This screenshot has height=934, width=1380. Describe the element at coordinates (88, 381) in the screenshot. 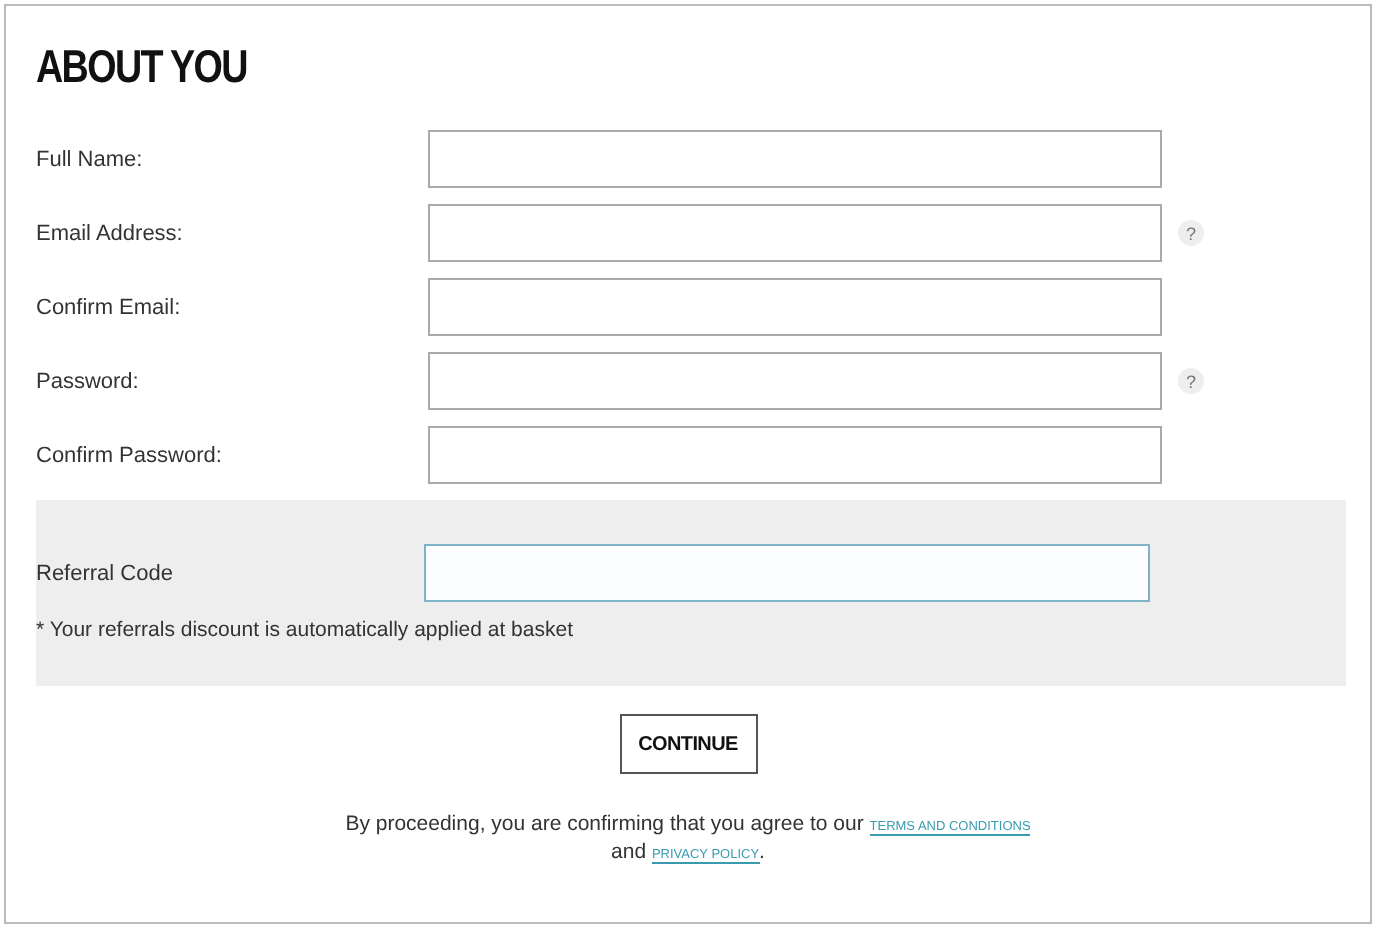

I see `field-label: Password:` at that location.